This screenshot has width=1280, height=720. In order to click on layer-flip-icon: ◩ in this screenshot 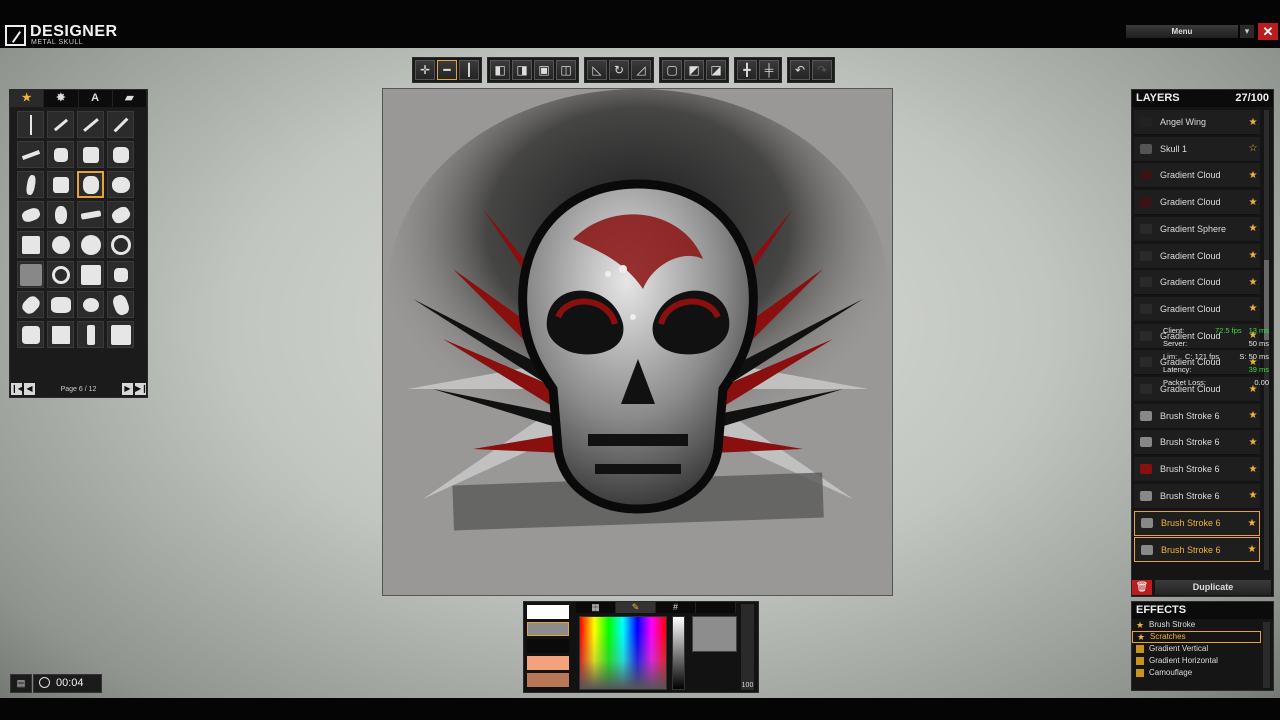, I will do `click(694, 70)`.